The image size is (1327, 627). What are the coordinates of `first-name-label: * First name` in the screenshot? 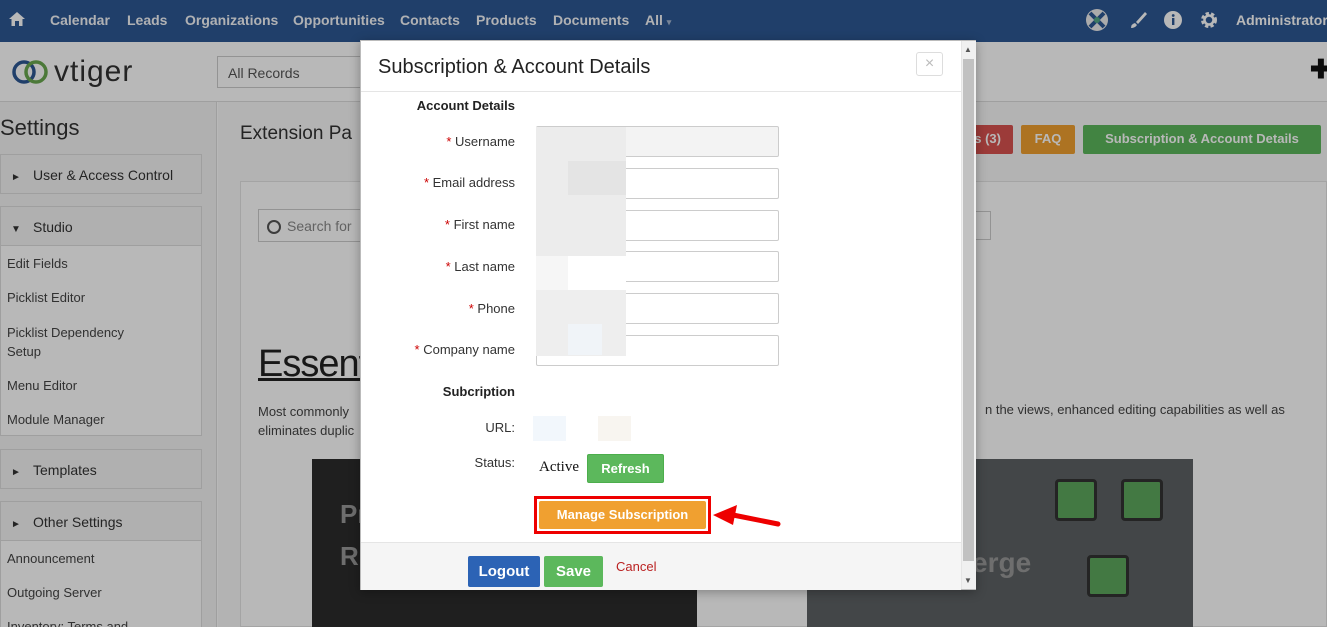 It's located at (479, 224).